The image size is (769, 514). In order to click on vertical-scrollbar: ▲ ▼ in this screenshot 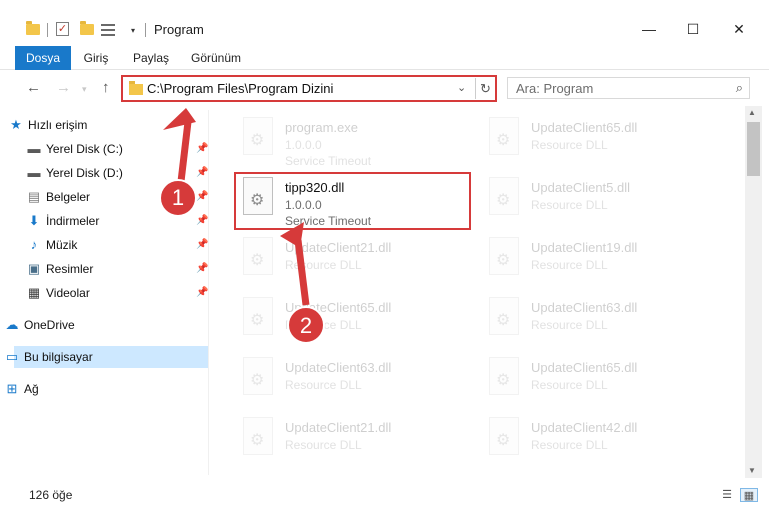, I will do `click(753, 292)`.